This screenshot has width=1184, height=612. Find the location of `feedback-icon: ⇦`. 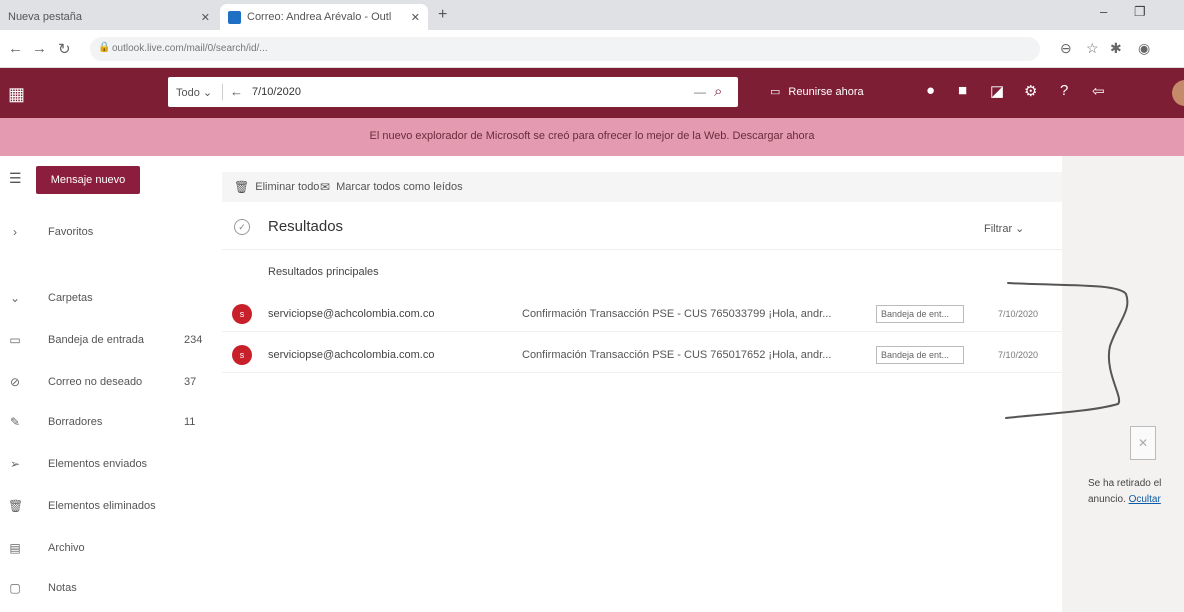

feedback-icon: ⇦ is located at coordinates (1098, 91).